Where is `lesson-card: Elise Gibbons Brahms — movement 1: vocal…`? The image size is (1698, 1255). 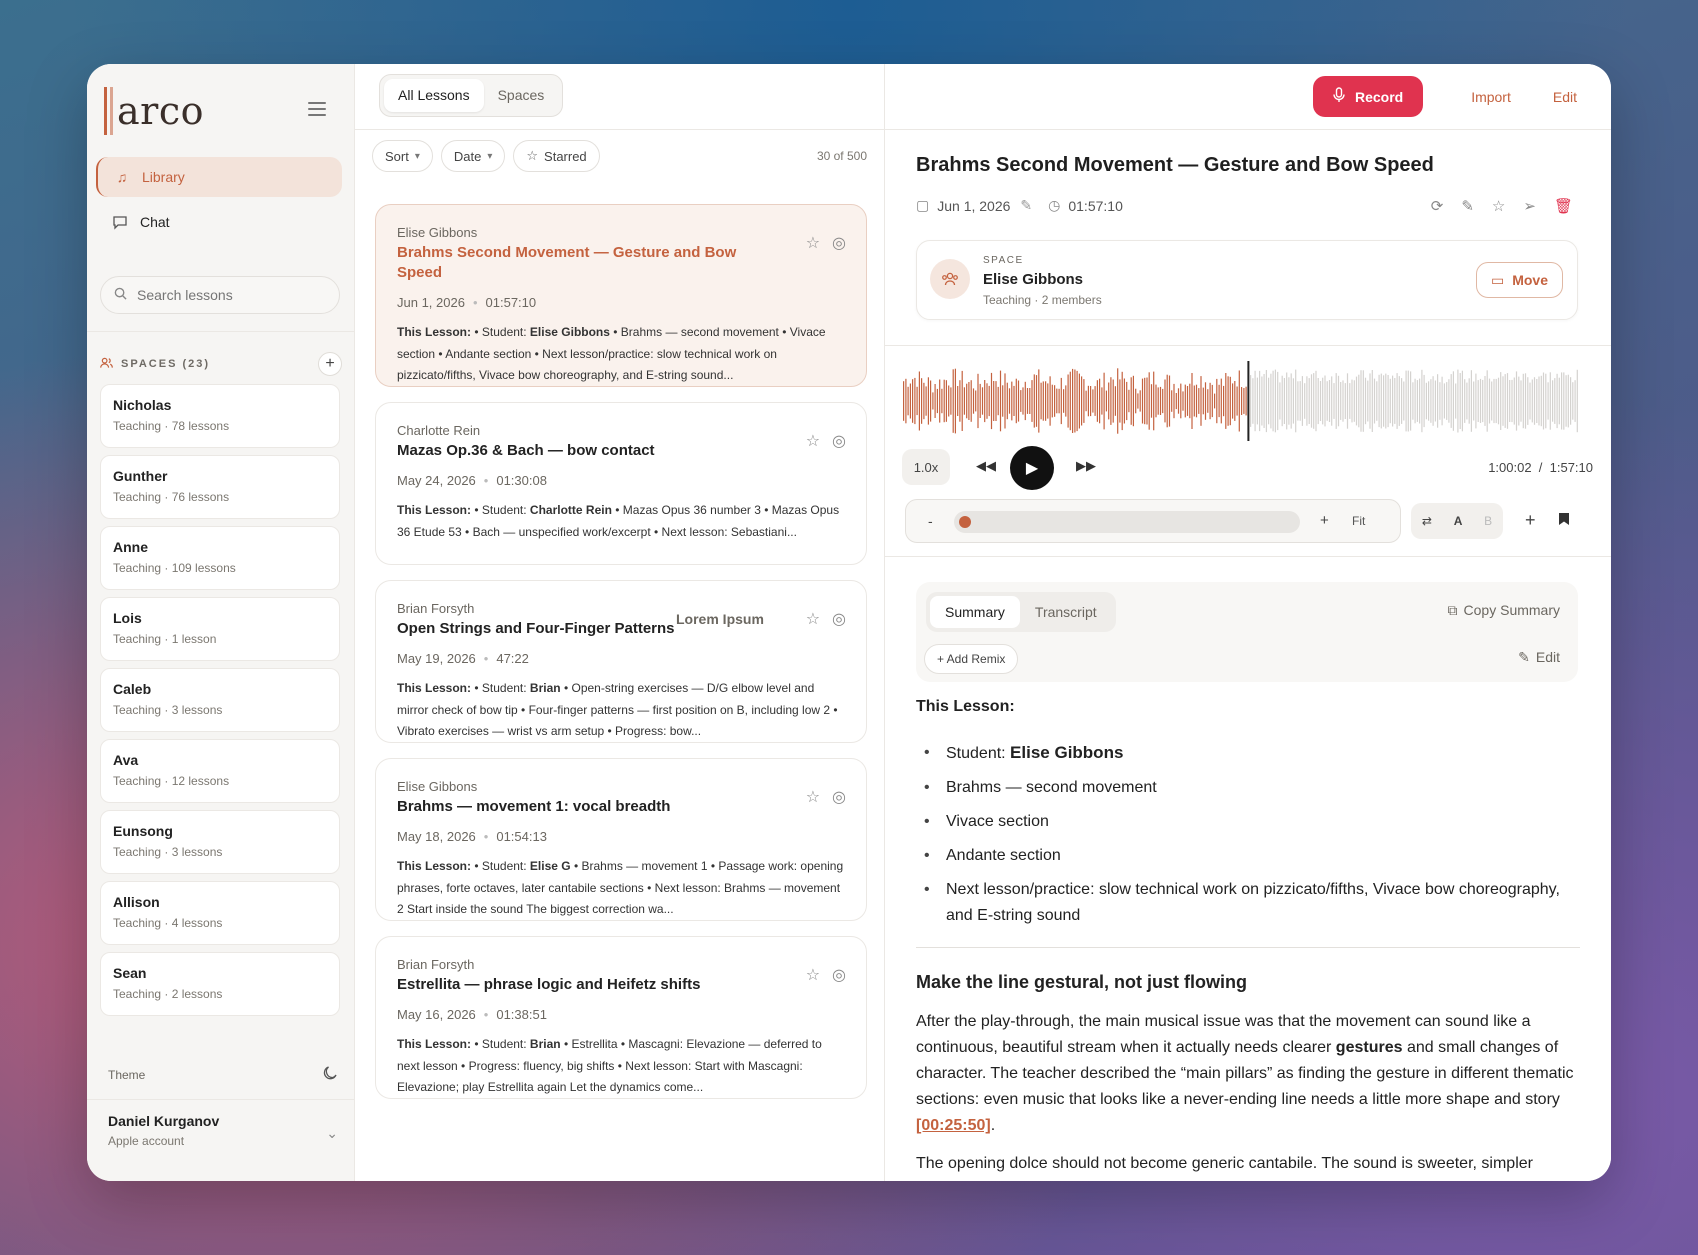
lesson-card: Elise Gibbons Brahms — movement 1: vocal… is located at coordinates (621, 839).